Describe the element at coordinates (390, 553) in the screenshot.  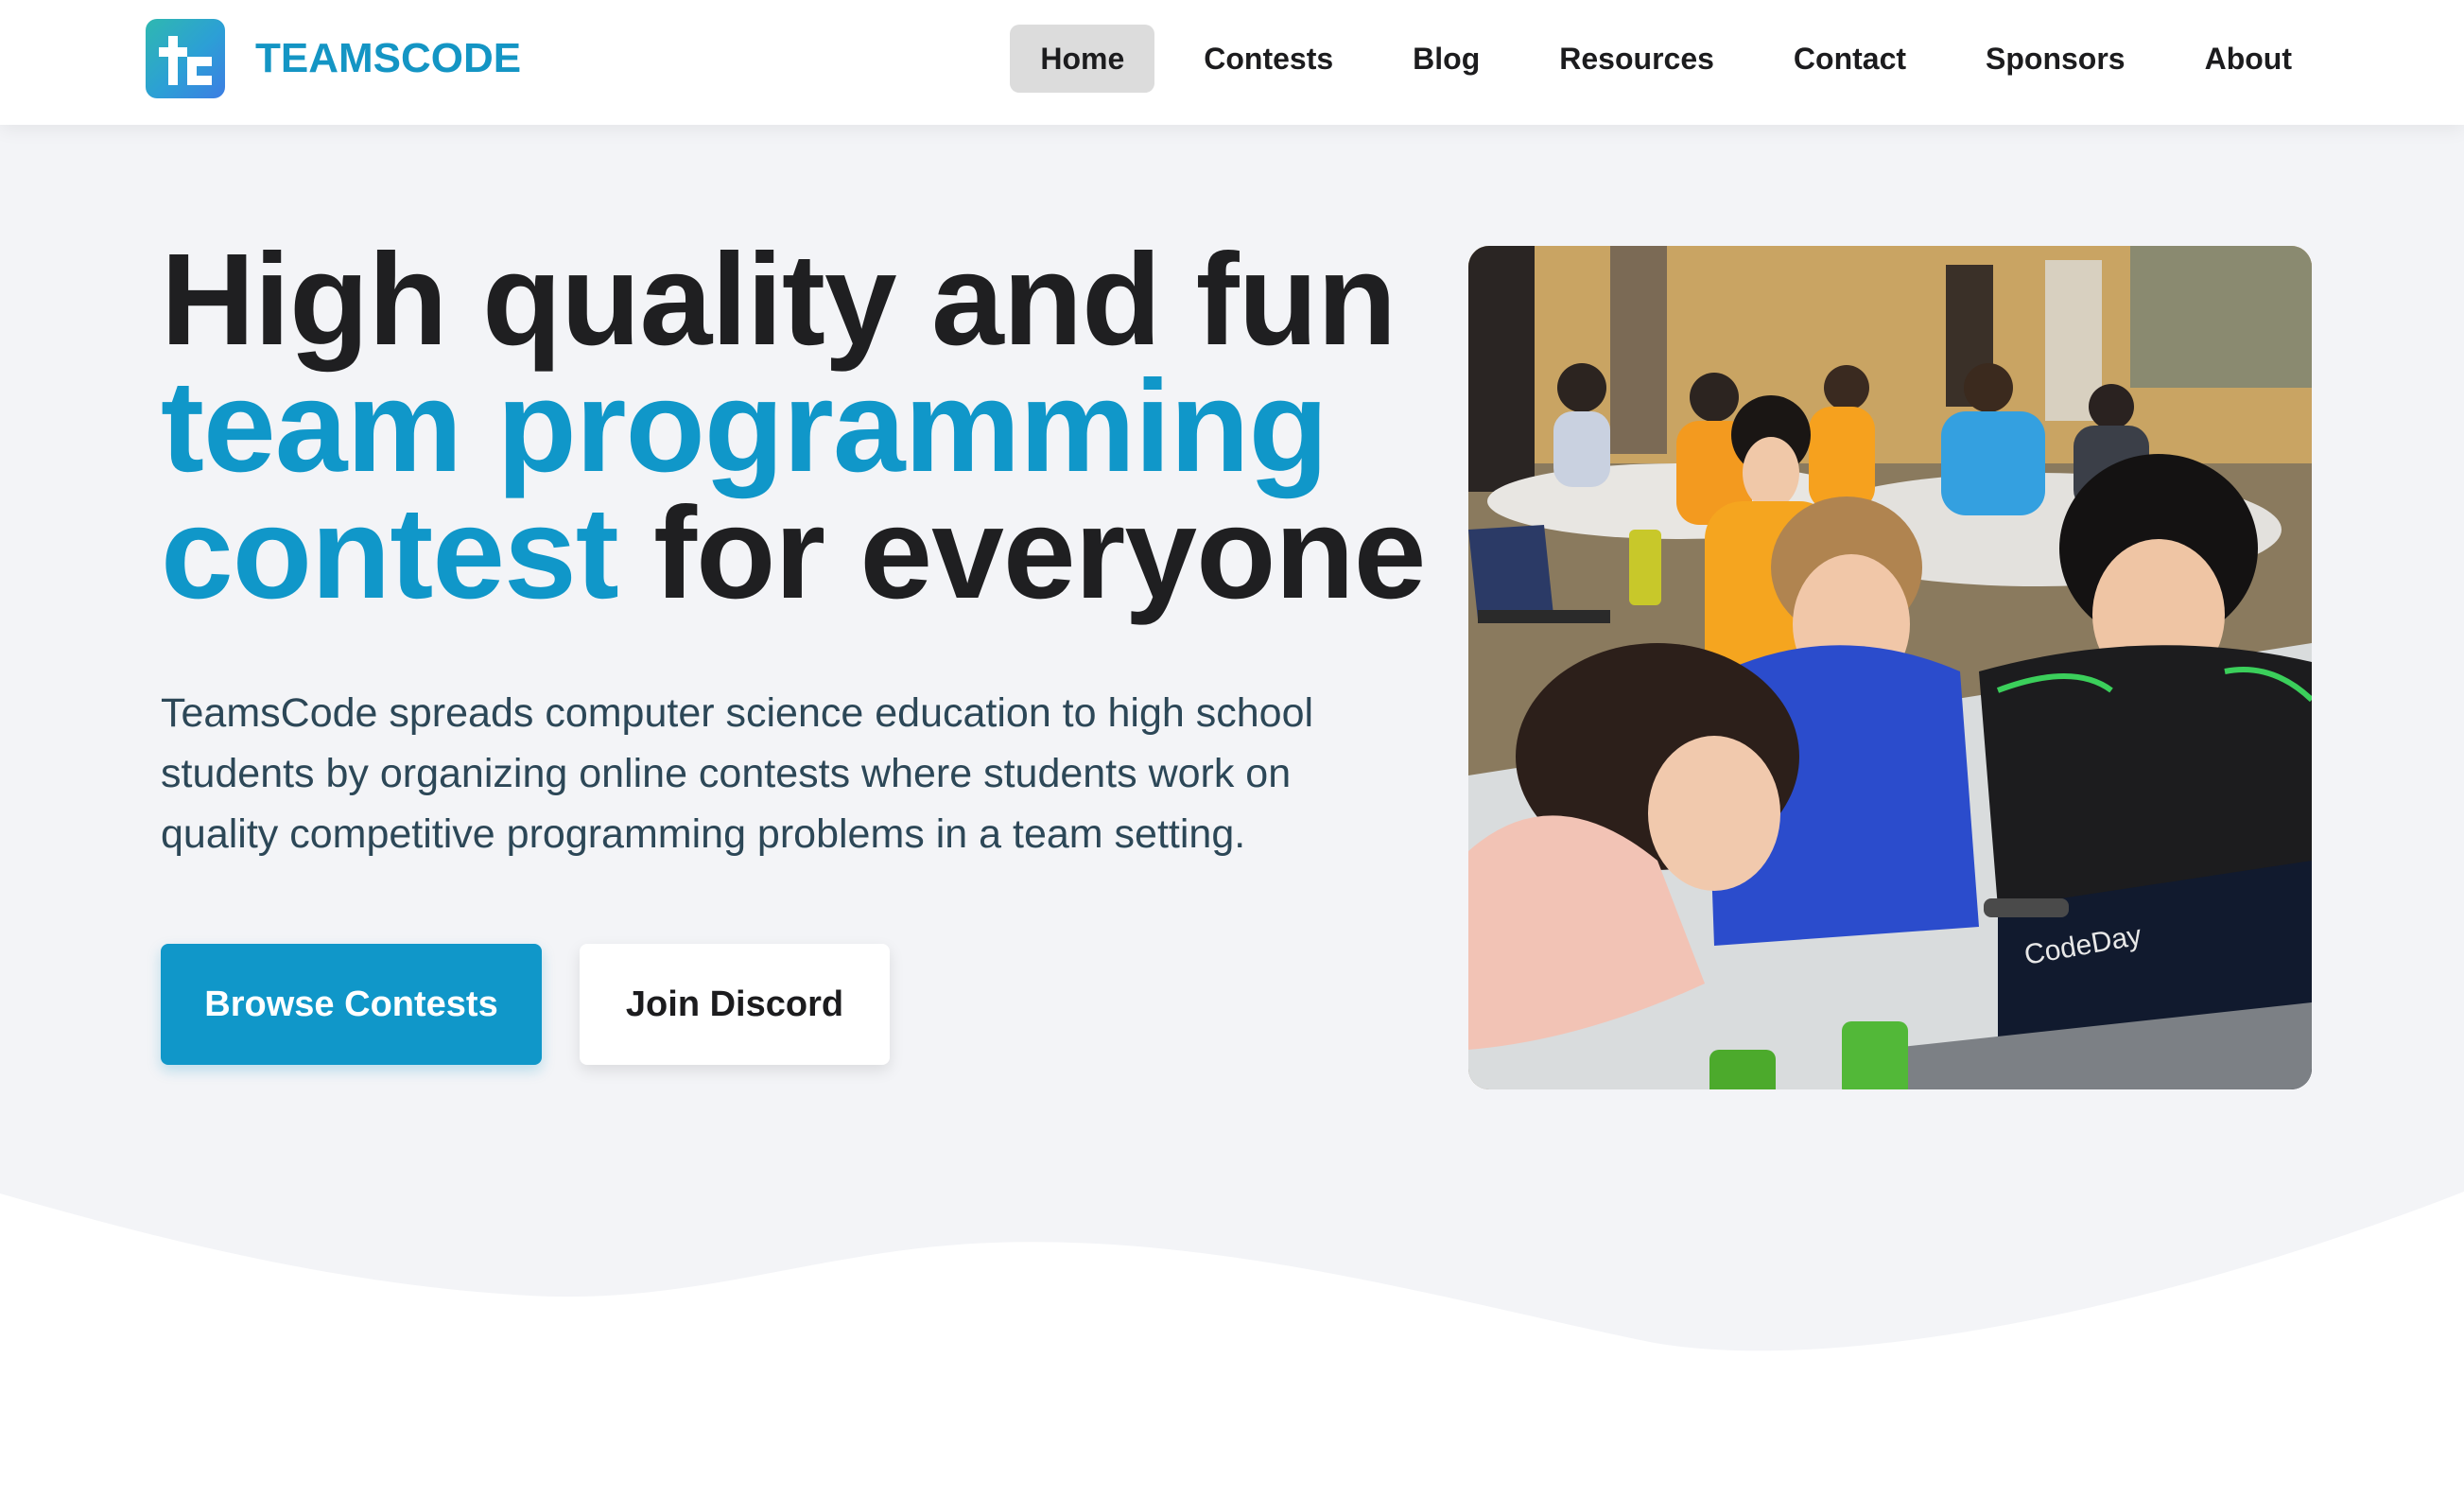
I see `headline-highlight: contest` at that location.